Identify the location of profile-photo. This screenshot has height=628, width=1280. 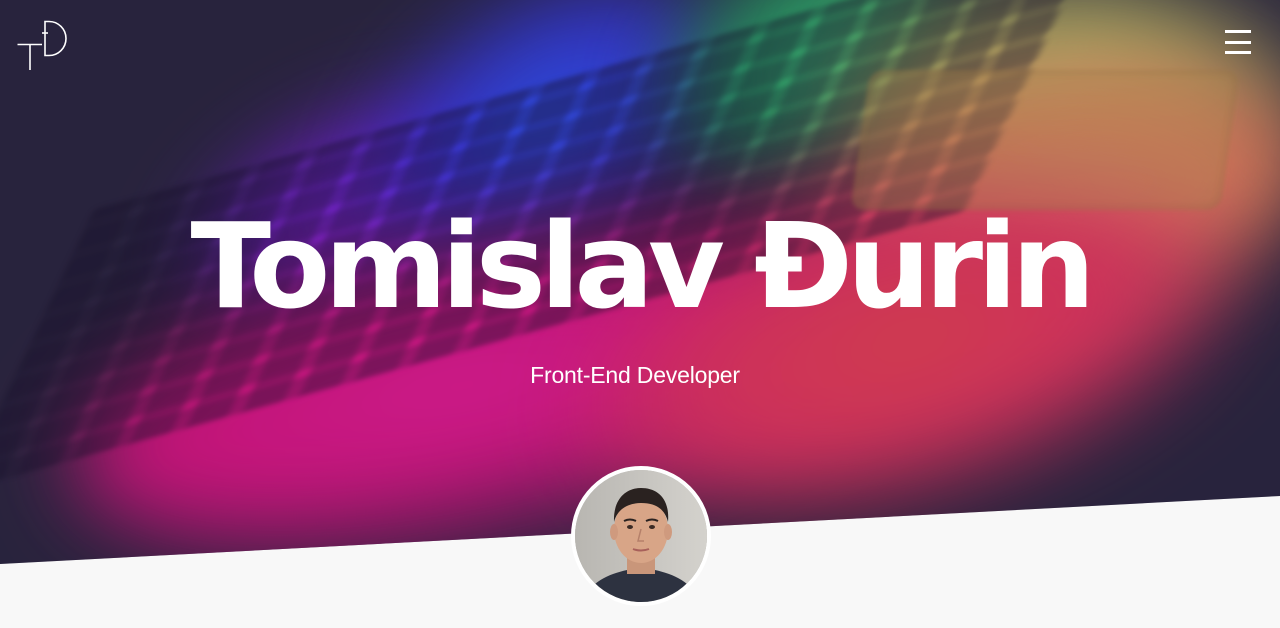
(641, 536).